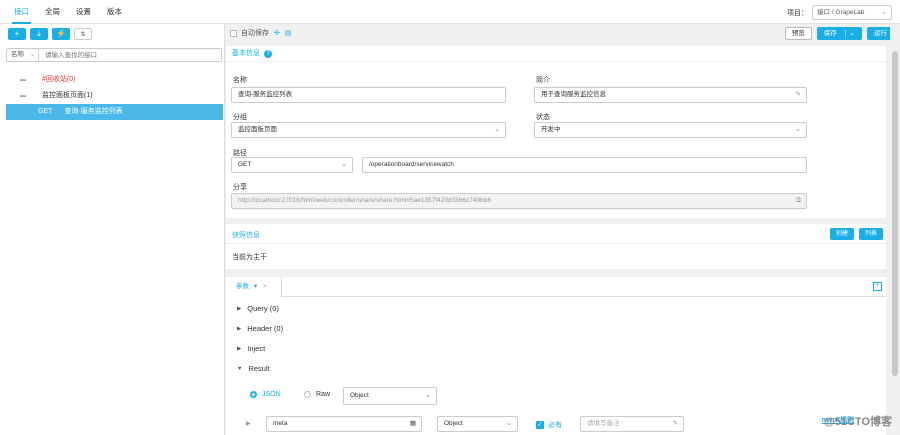 The height and width of the screenshot is (435, 900). Describe the element at coordinates (52, 12) in the screenshot. I see `tab-global: 全局` at that location.